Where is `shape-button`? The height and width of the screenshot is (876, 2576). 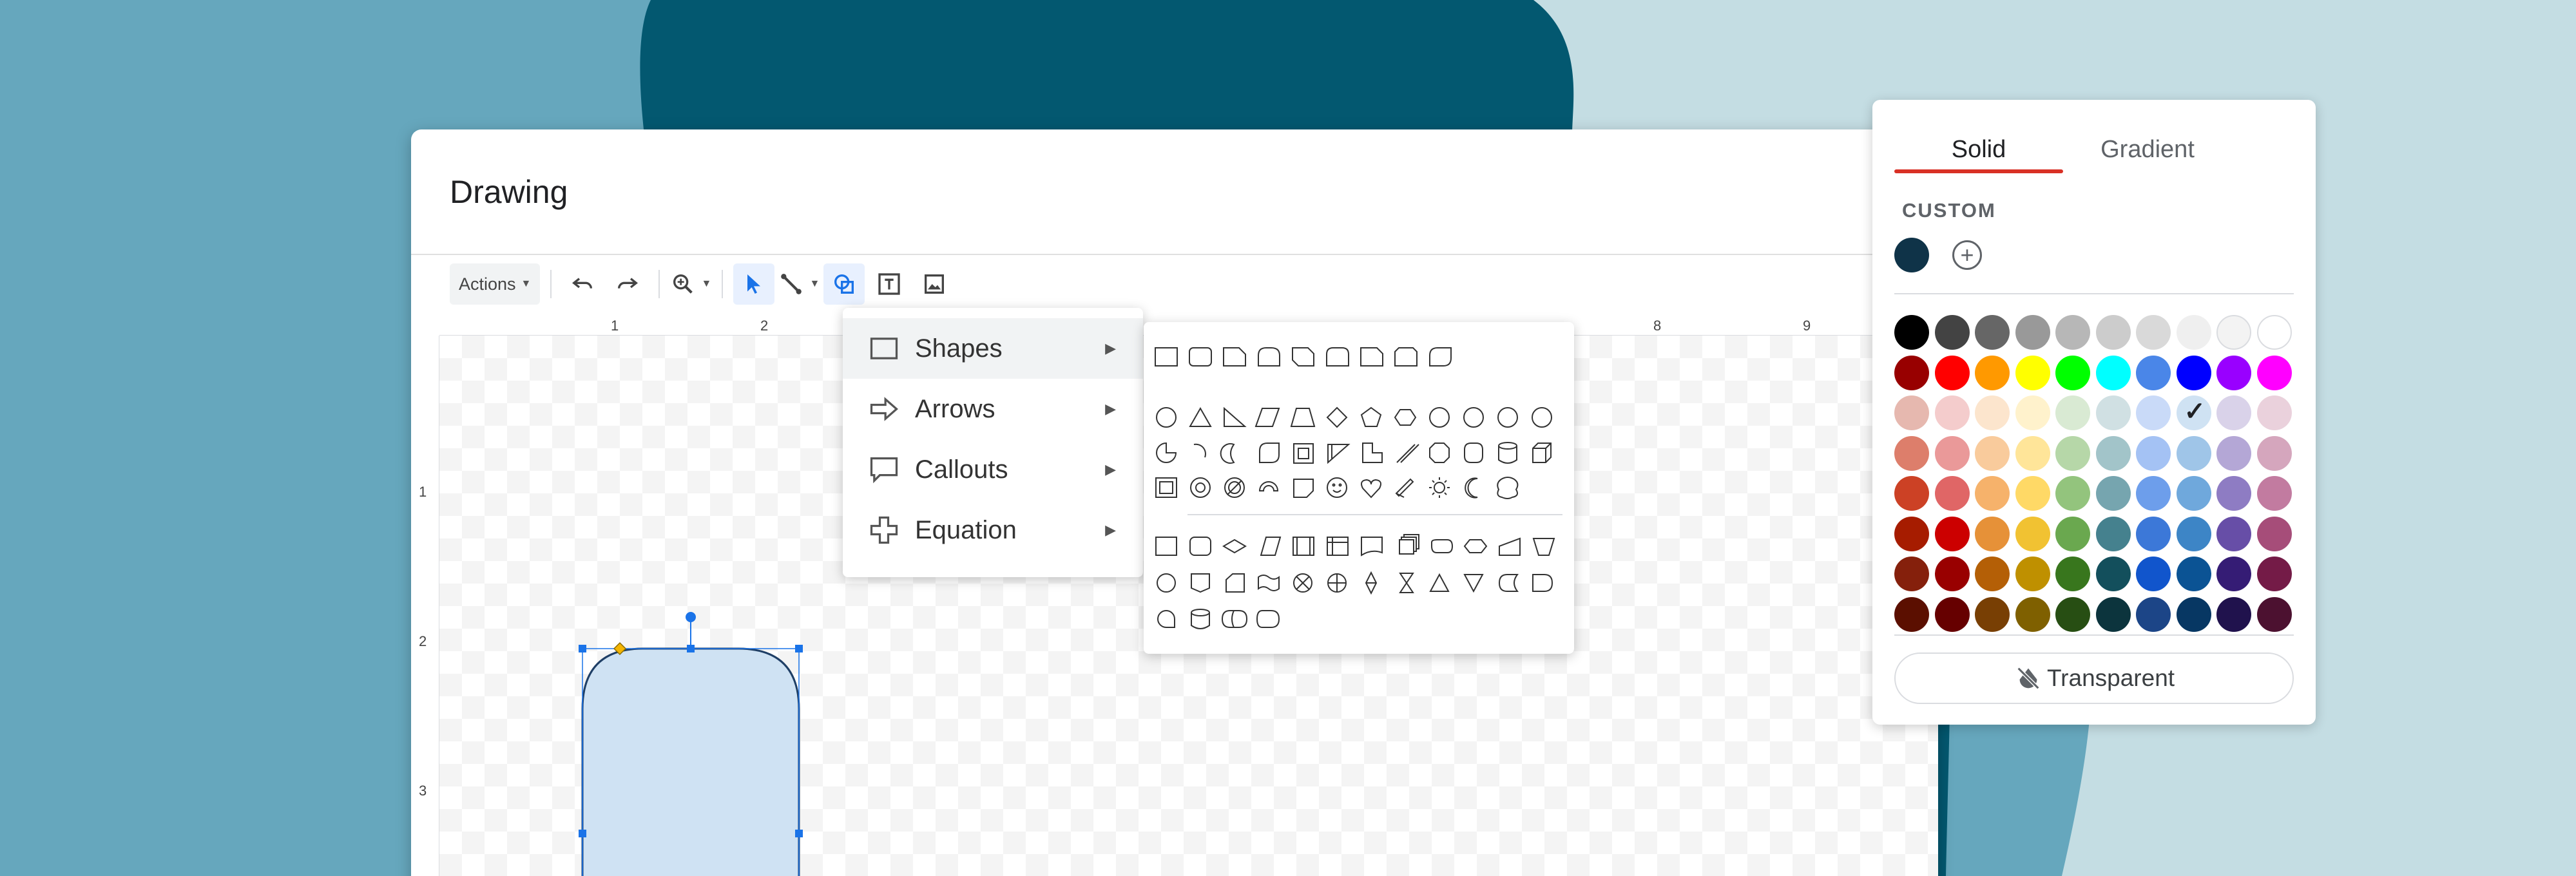 shape-button is located at coordinates (844, 284).